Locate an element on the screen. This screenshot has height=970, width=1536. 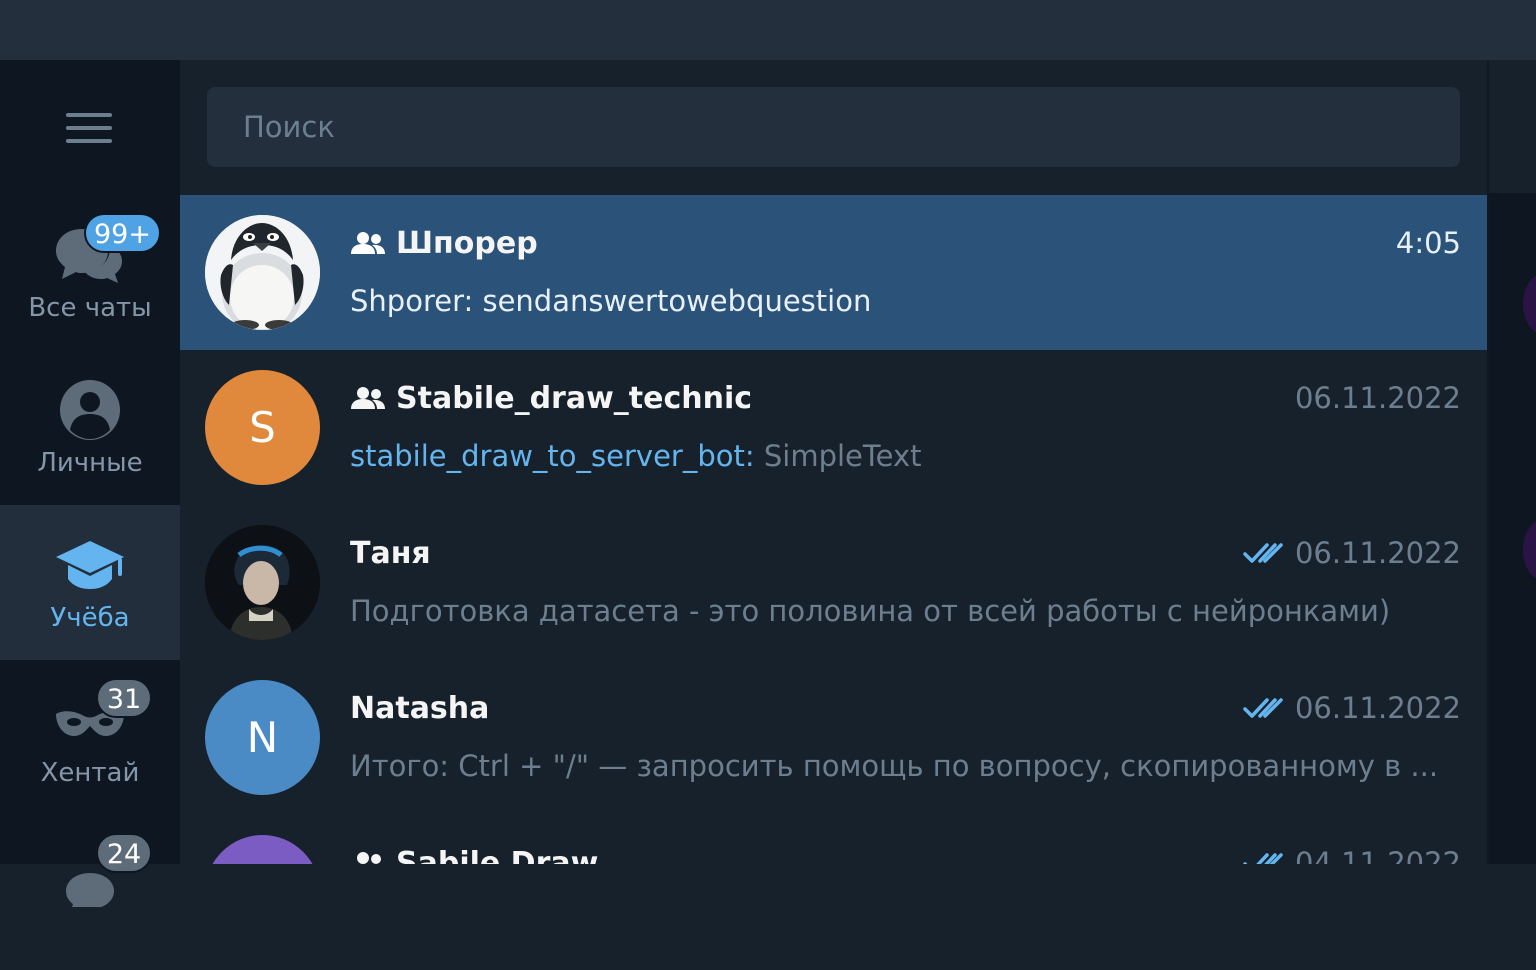
avatar-letter: N is located at coordinates (262, 737).